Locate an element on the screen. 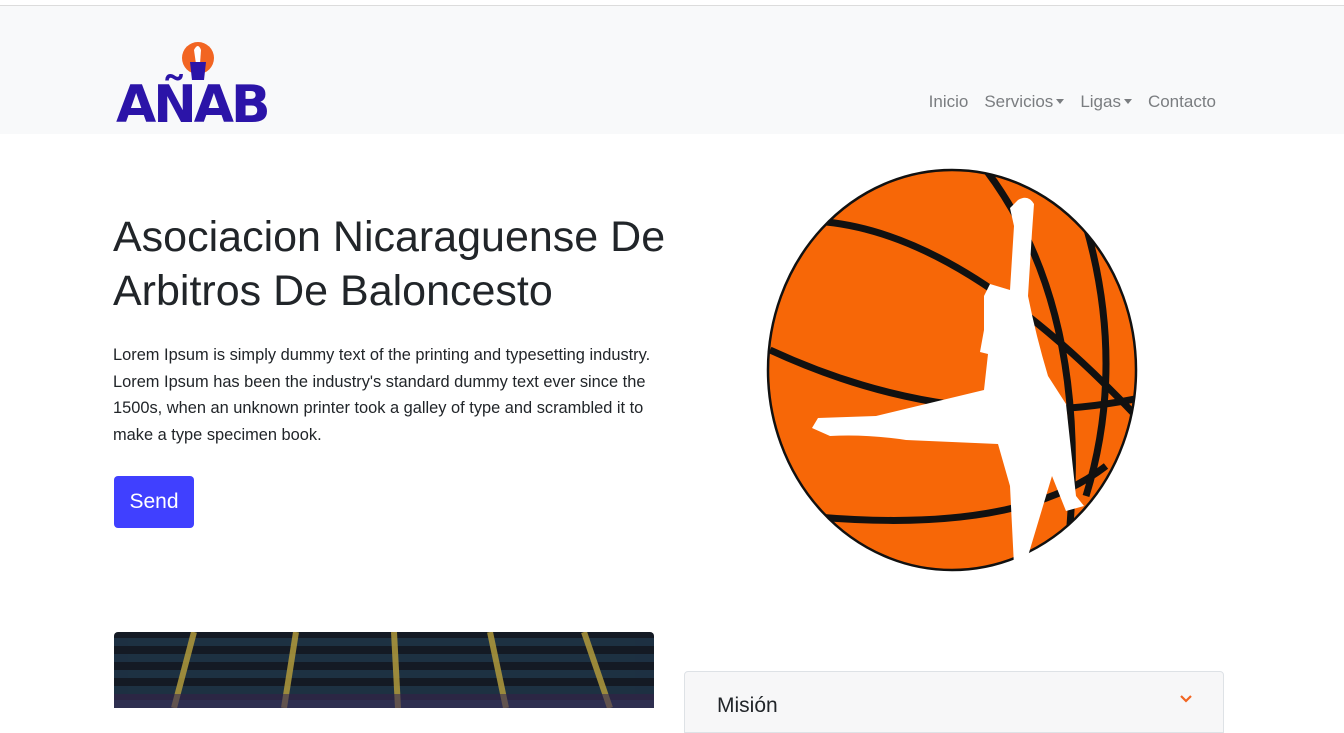  nav-item-label: Ligas is located at coordinates (1100, 101).